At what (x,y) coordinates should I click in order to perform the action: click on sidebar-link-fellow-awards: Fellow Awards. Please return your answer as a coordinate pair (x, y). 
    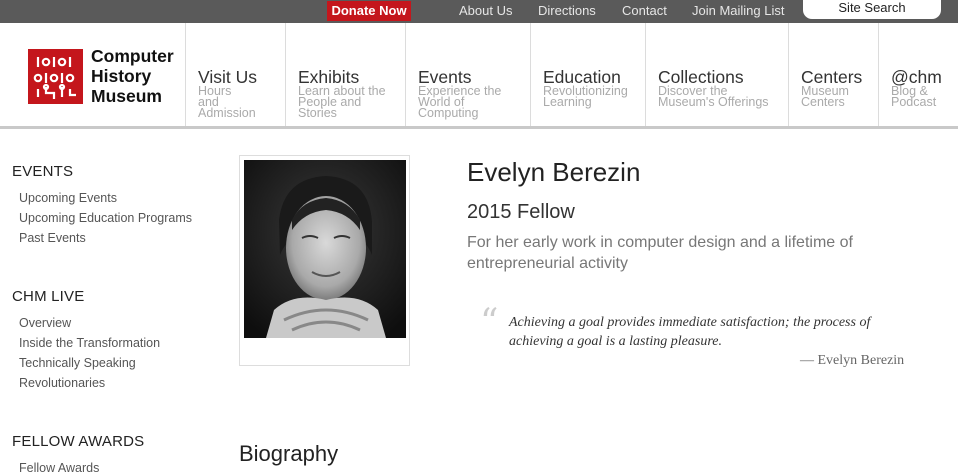
    Looking at the image, I should click on (59, 468).